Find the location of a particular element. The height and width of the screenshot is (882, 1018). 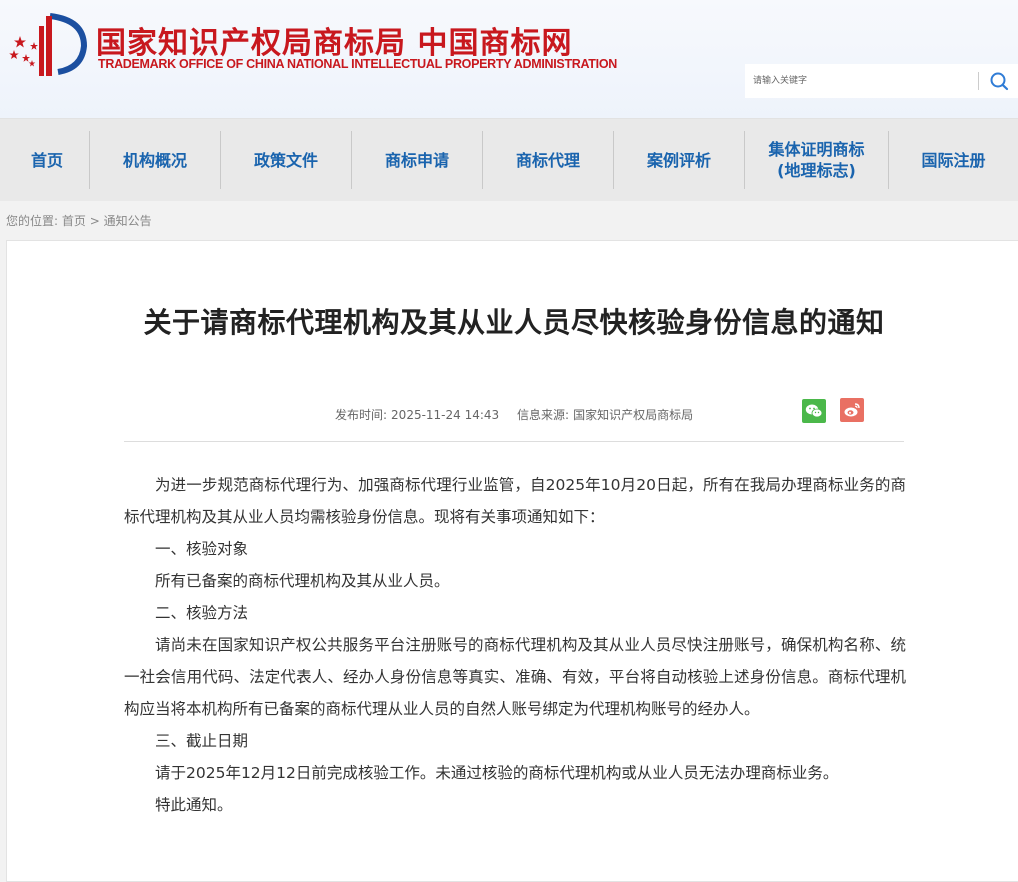

wechat-icon is located at coordinates (814, 411).